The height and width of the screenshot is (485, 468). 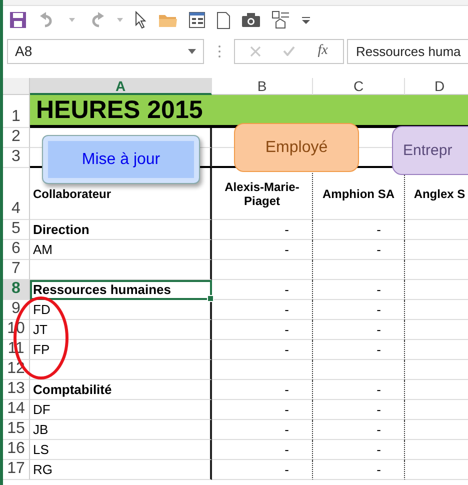 What do you see at coordinates (121, 159) in the screenshot?
I see `update-button: Mise à jour` at bounding box center [121, 159].